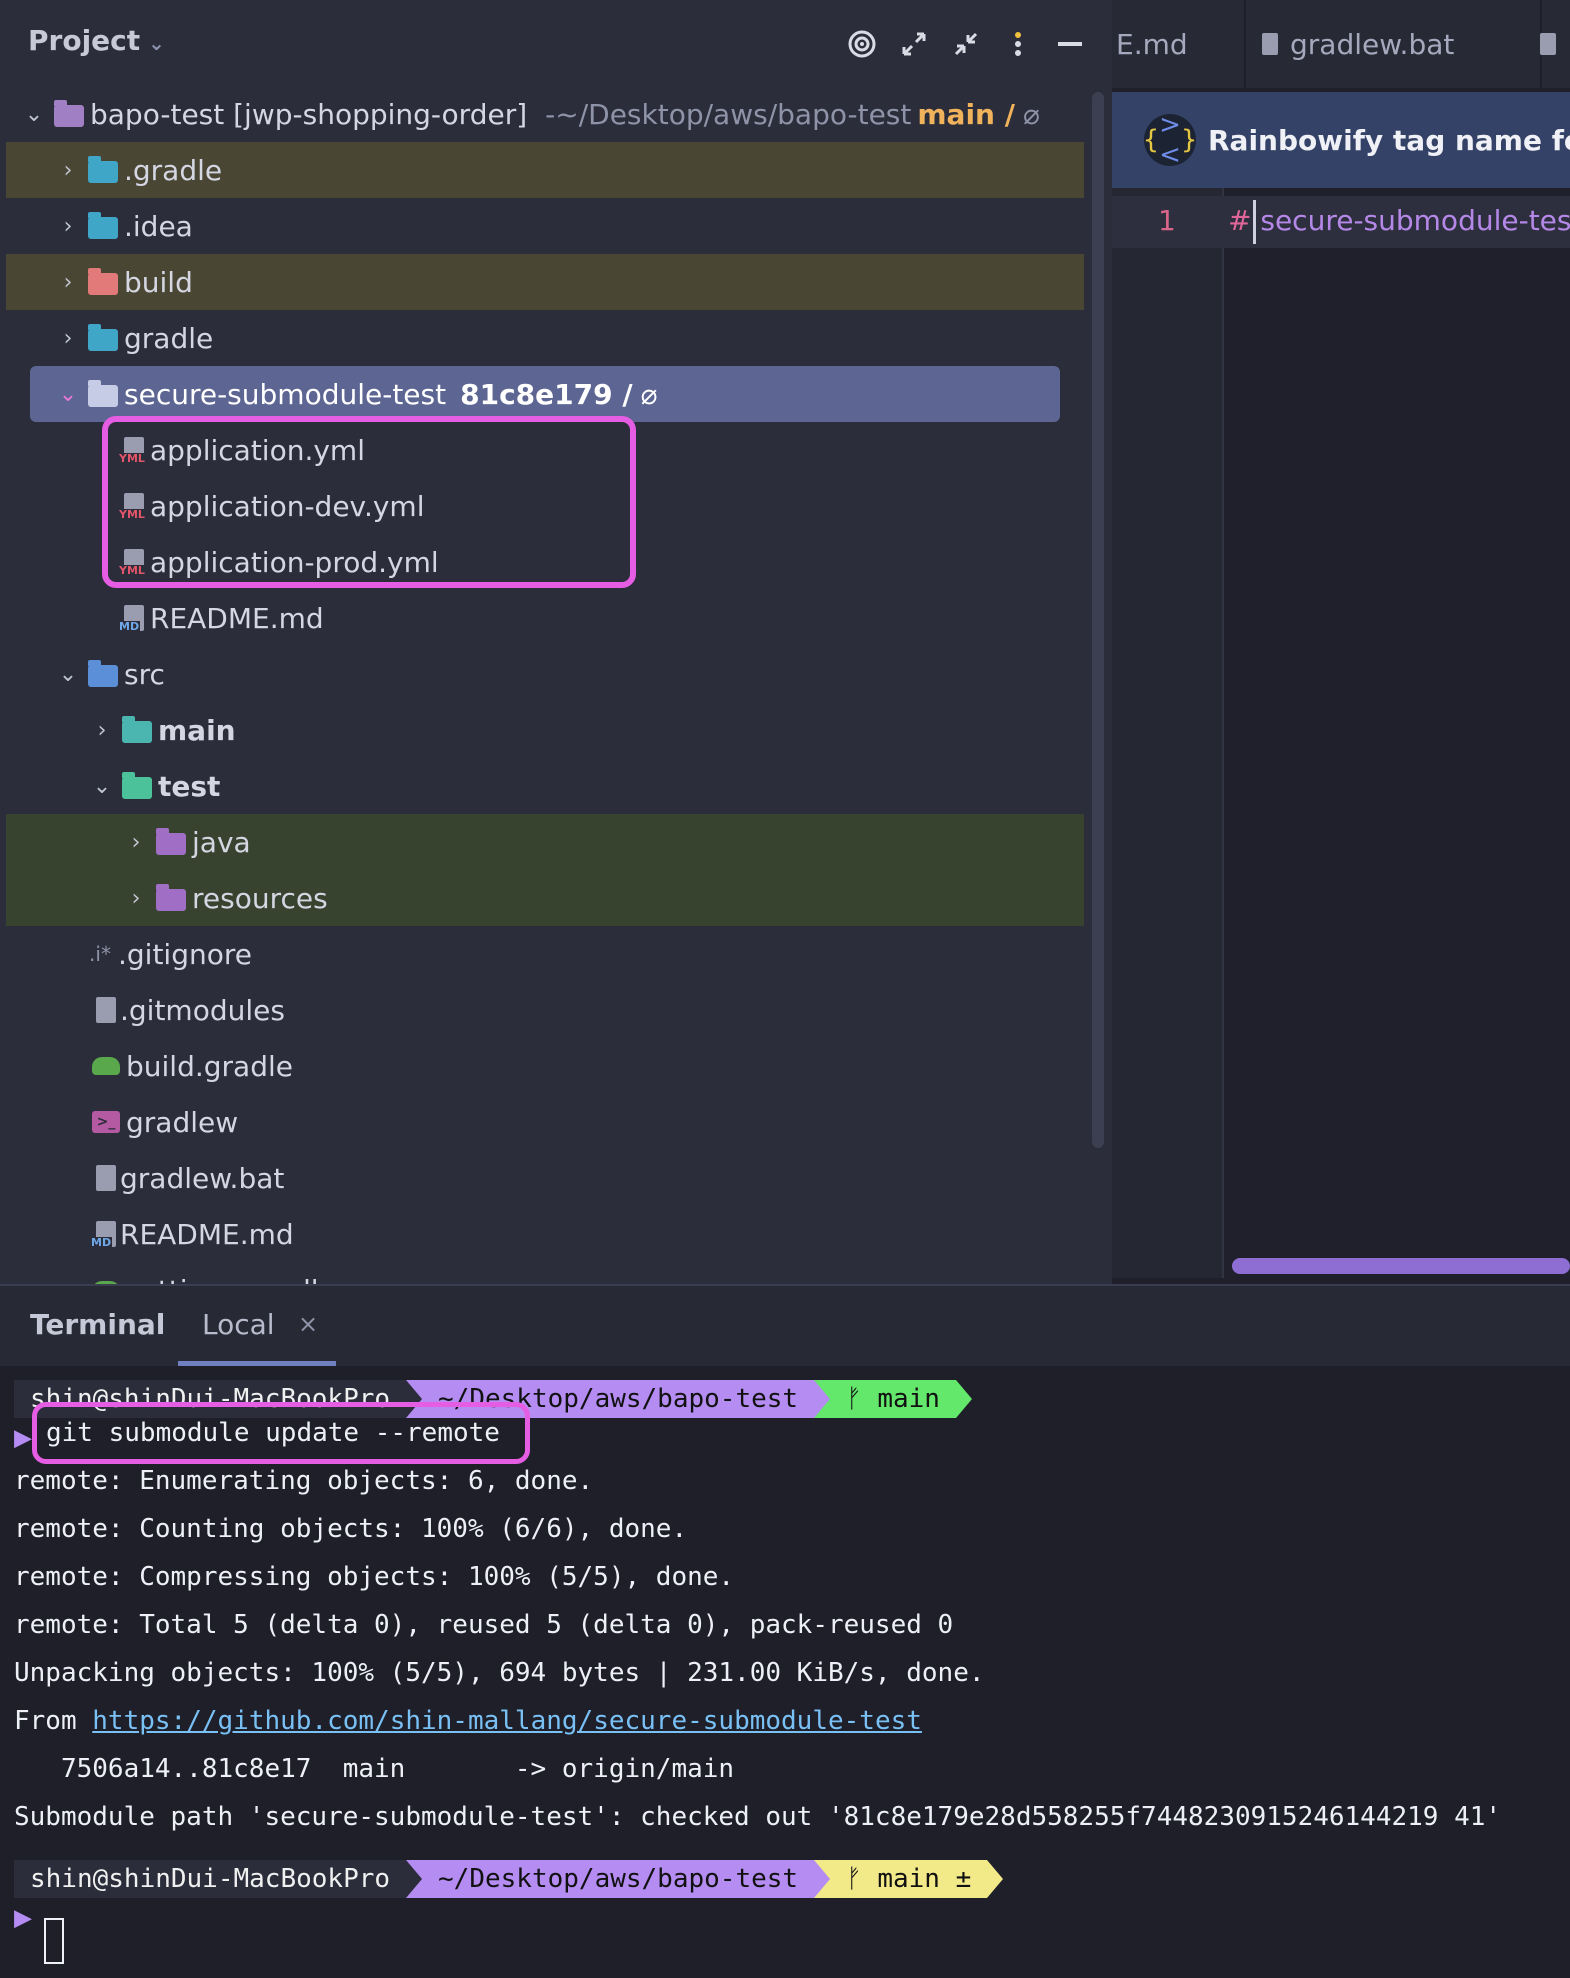 This screenshot has width=1570, height=1978. What do you see at coordinates (172, 897) in the screenshot?
I see `resources-folder-icon` at bounding box center [172, 897].